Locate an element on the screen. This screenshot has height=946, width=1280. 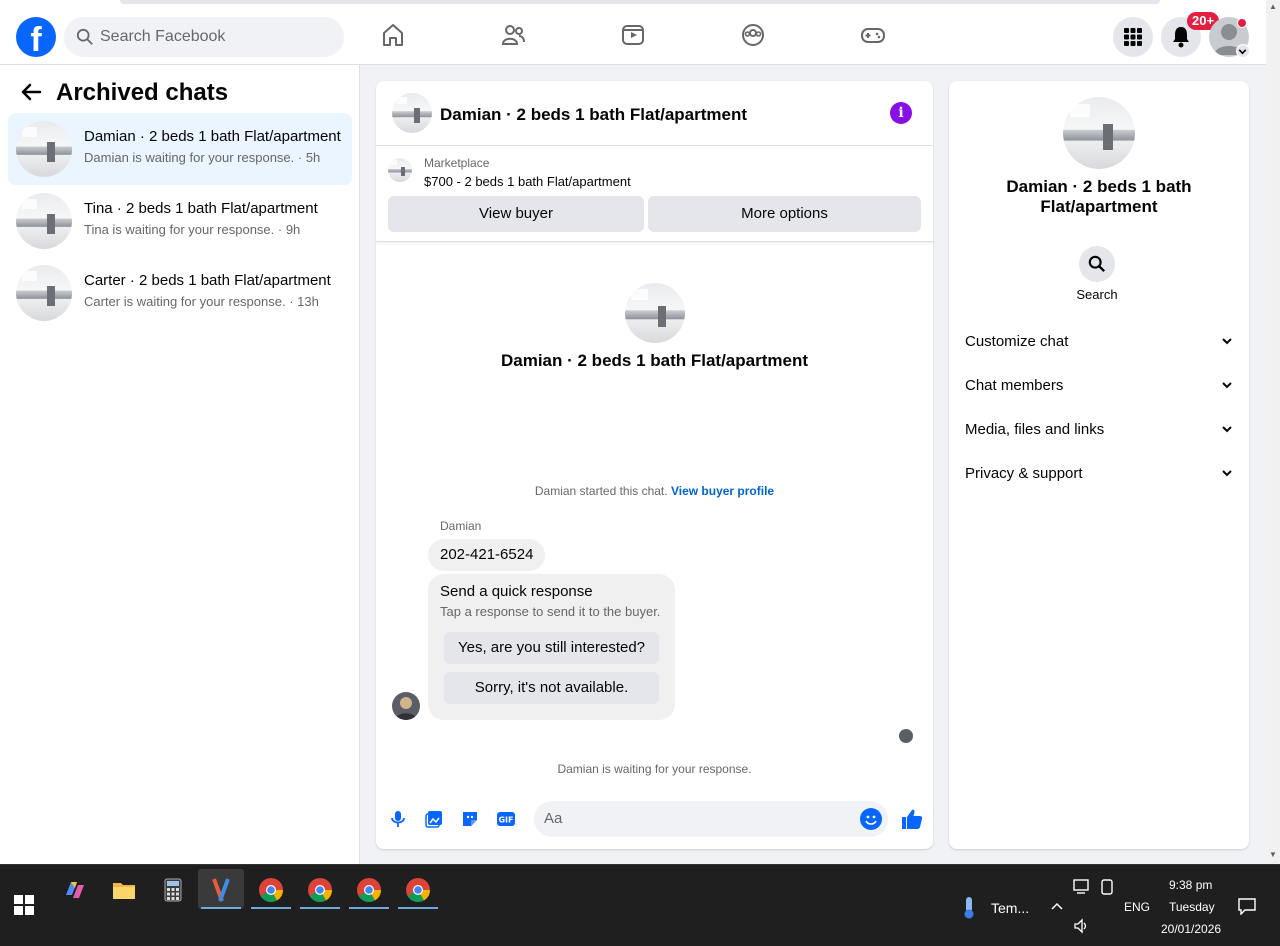
search-label: Search is located at coordinates (1097, 294).